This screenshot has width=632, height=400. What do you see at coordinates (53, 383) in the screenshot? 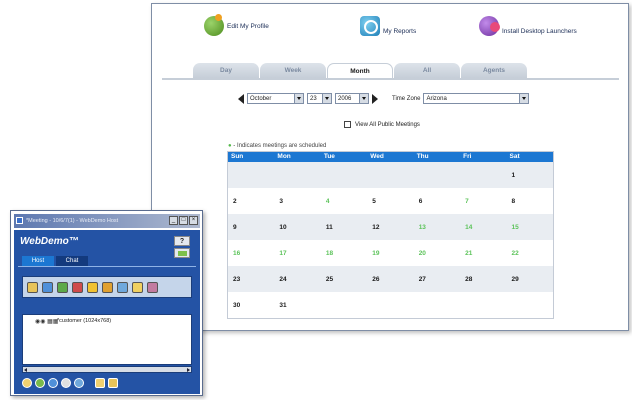
I see `refresh-icon` at bounding box center [53, 383].